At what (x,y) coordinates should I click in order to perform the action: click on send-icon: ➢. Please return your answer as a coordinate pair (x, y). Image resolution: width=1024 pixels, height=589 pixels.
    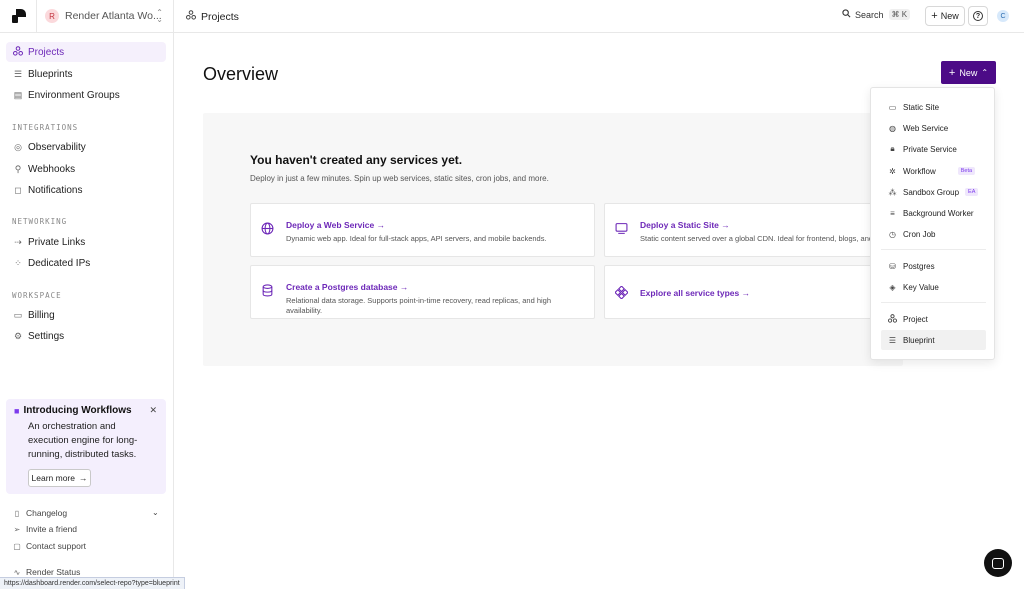
    Looking at the image, I should click on (17, 529).